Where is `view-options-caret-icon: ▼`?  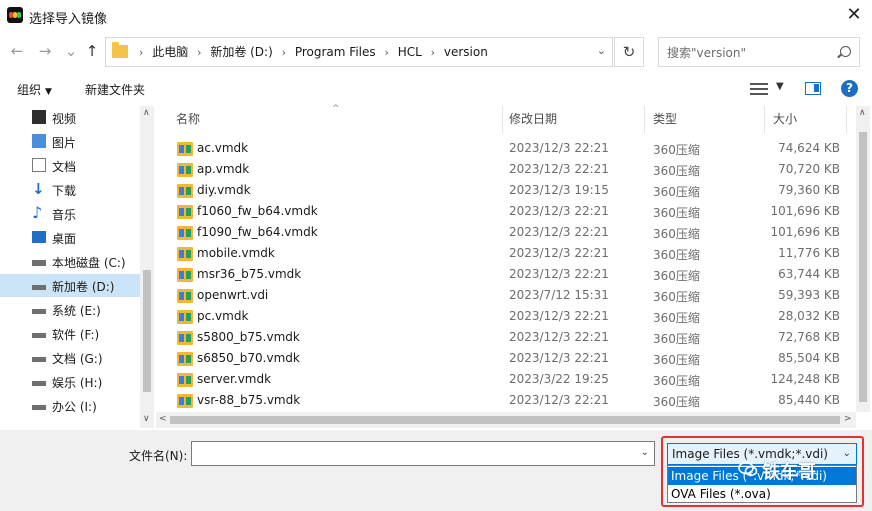 view-options-caret-icon: ▼ is located at coordinates (780, 86).